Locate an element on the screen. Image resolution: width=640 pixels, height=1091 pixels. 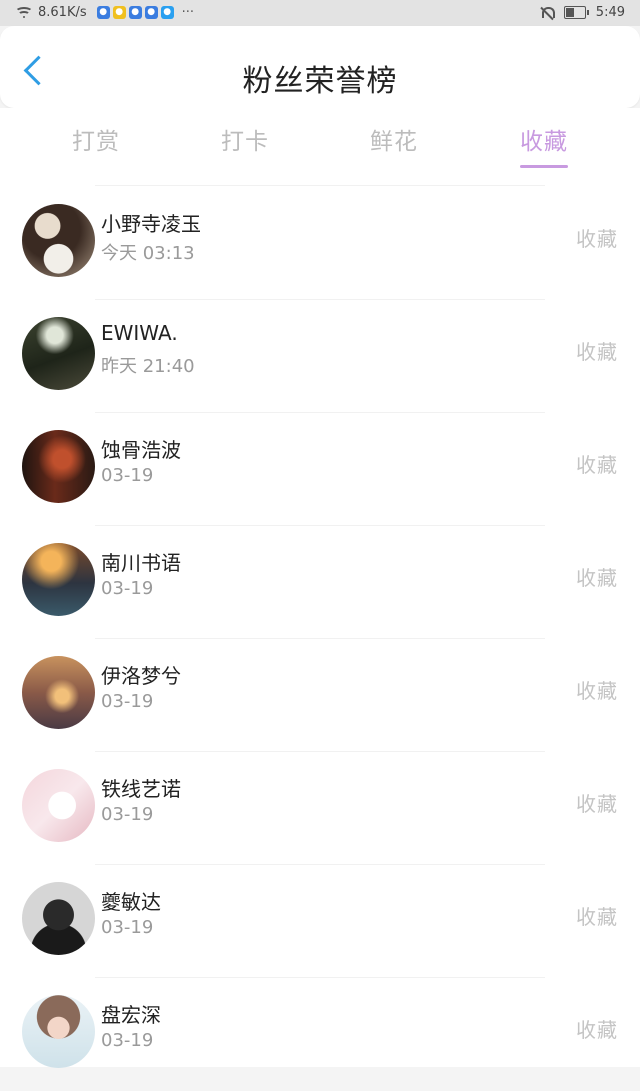
battery-icon is located at coordinates (576, 12).